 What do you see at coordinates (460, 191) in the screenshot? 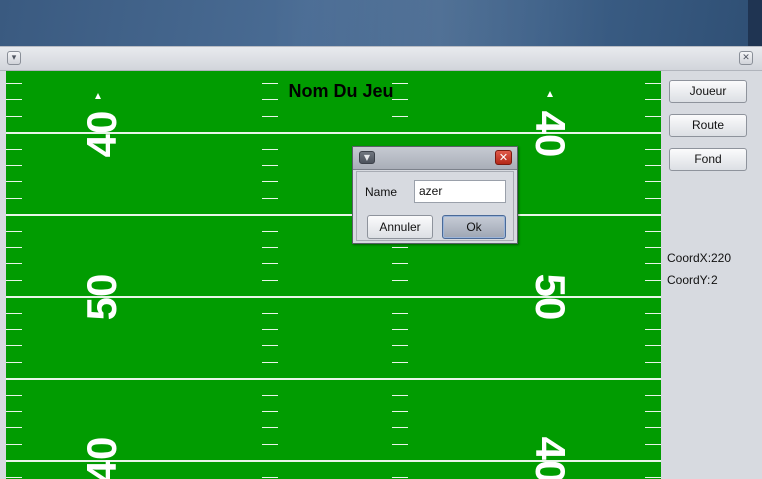
I see `name-field: azer` at bounding box center [460, 191].